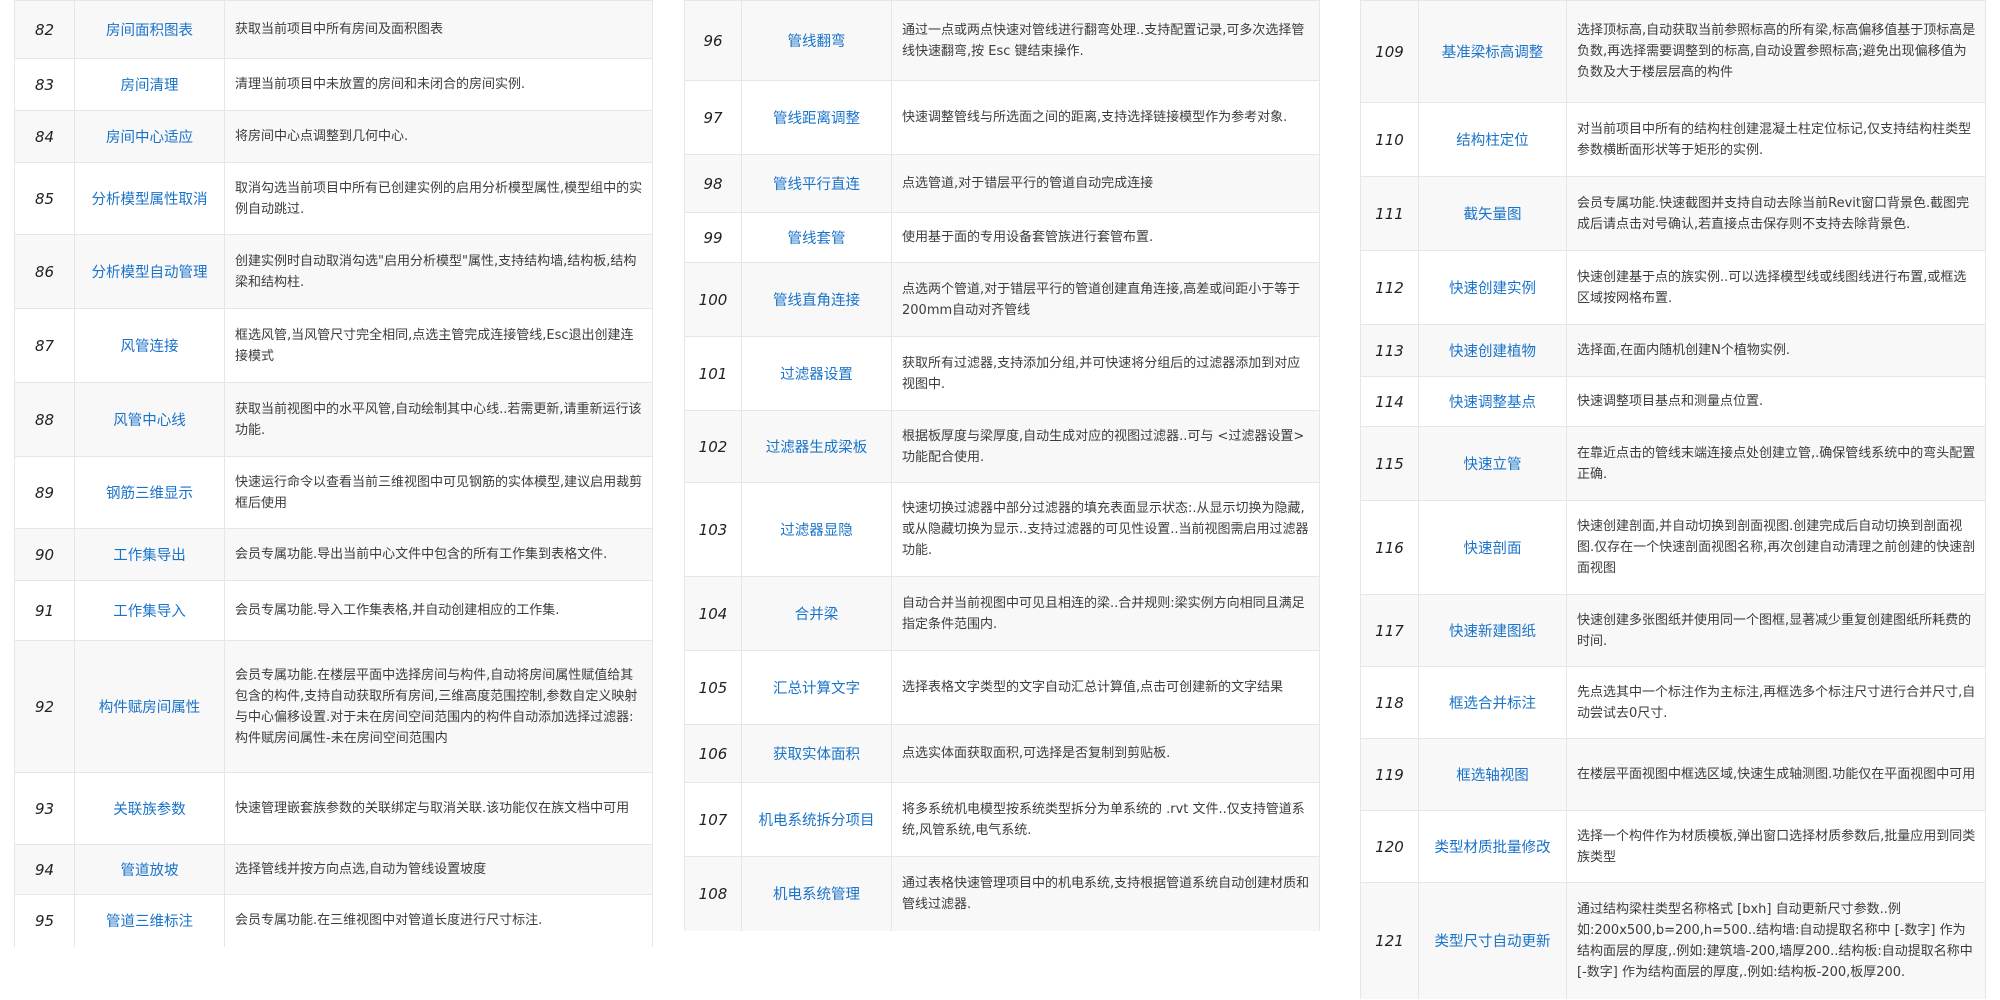 This screenshot has width=2000, height=1000. I want to click on table-row: 114 快速调整基点 快速调整项目基点和测量点位置., so click(1673, 401).